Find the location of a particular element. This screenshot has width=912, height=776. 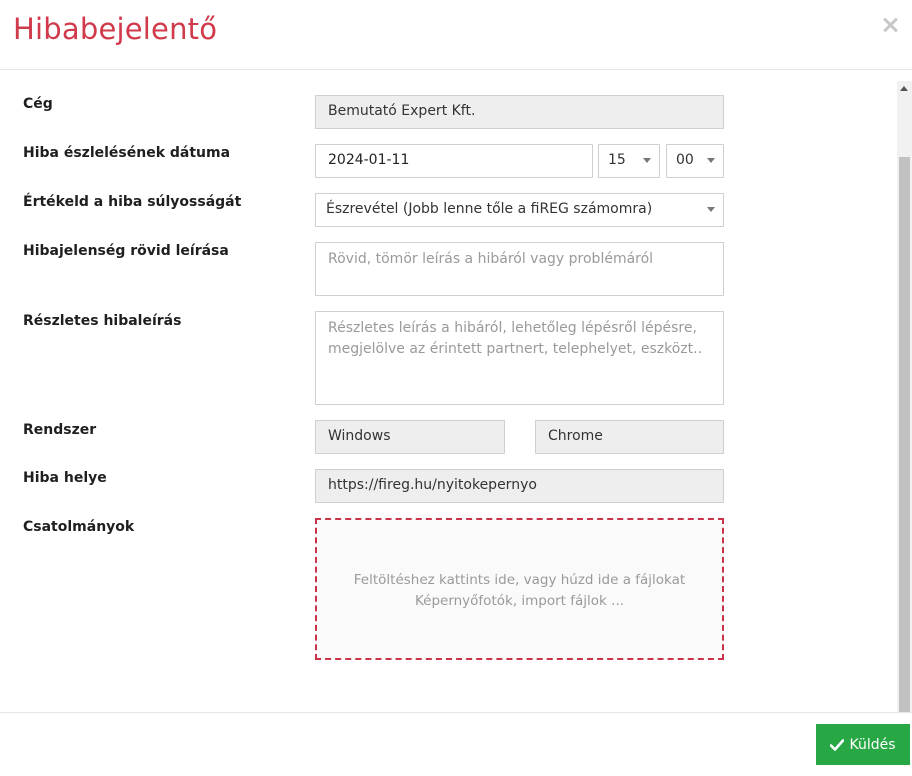

browser-field: Chrome is located at coordinates (629, 437).